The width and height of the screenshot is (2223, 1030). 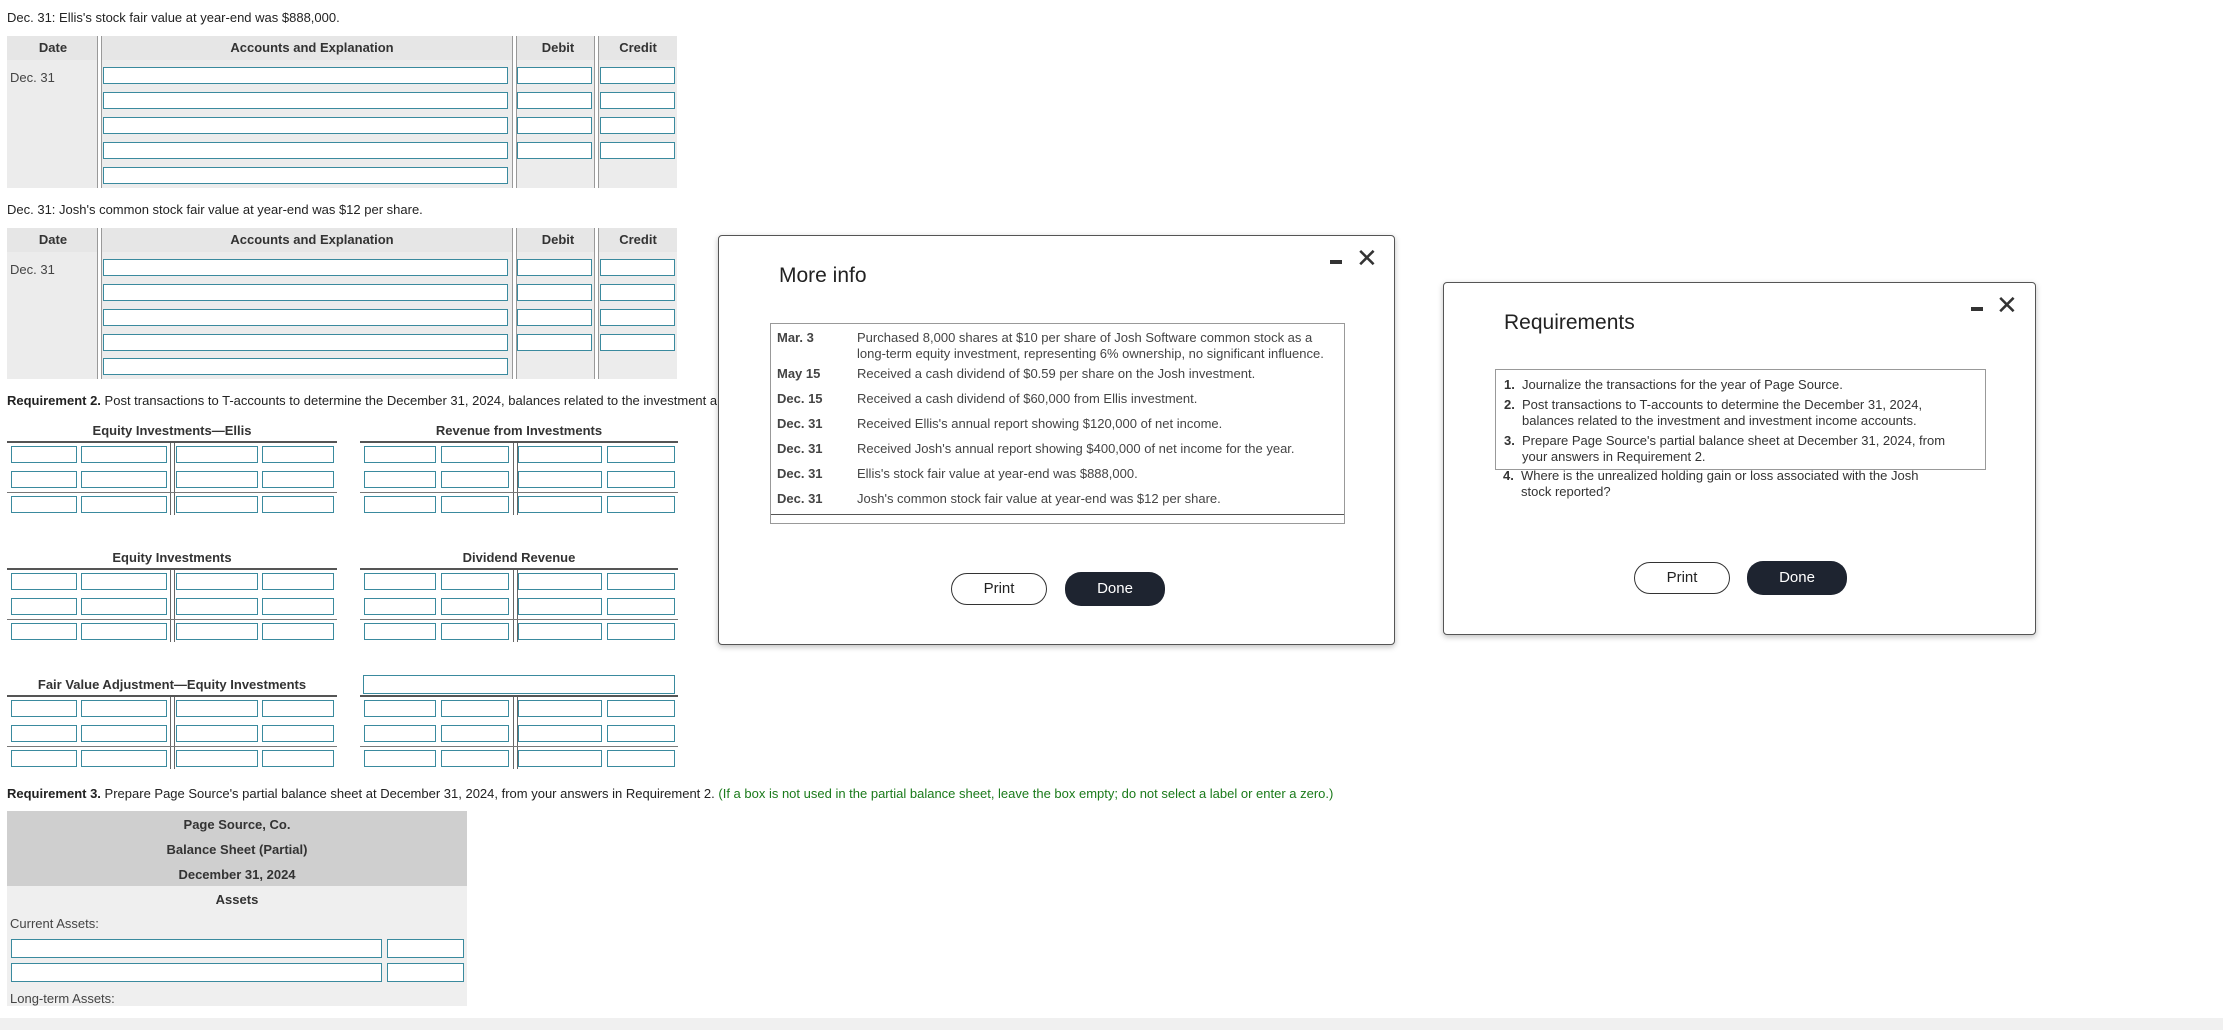 I want to click on close-icon: ✕, so click(x=1367, y=258).